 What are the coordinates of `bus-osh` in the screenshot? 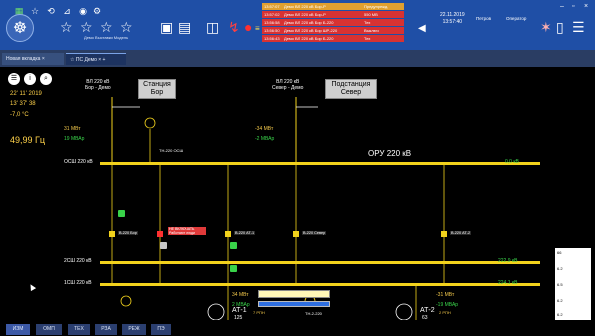 It's located at (320, 163).